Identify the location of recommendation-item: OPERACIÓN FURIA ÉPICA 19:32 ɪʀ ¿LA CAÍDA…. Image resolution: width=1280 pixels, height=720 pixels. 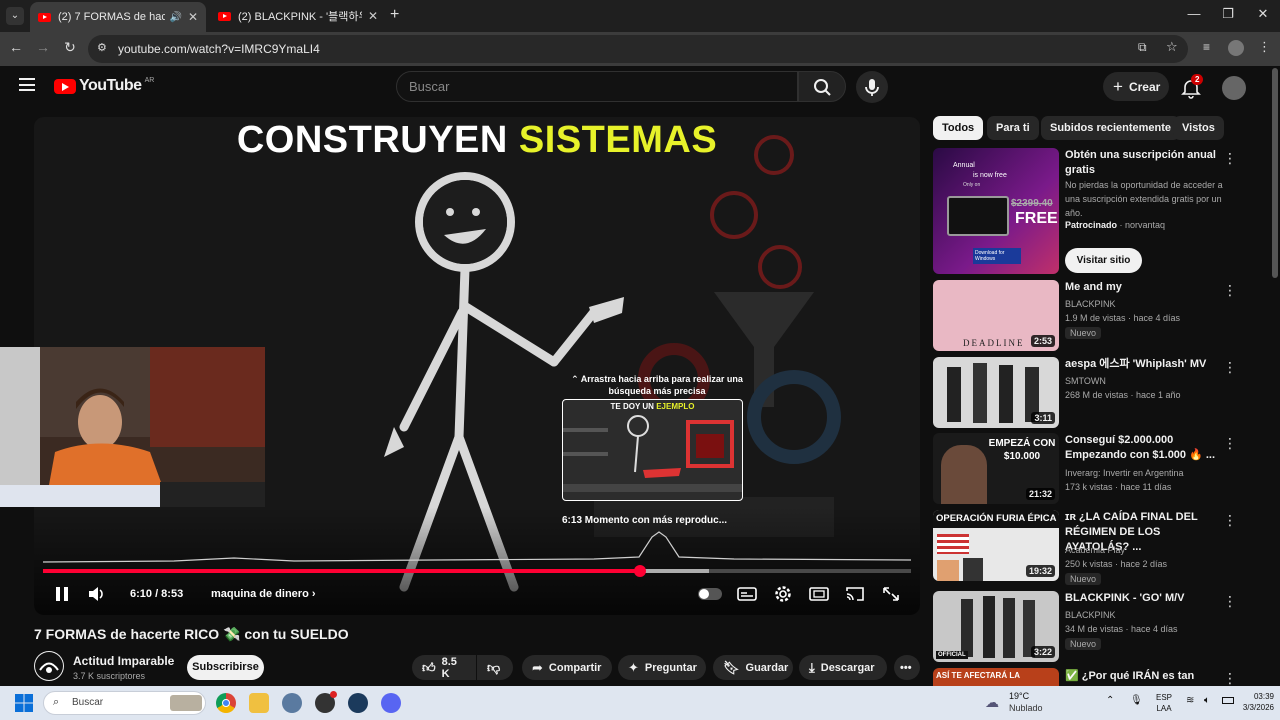
(1100, 547).